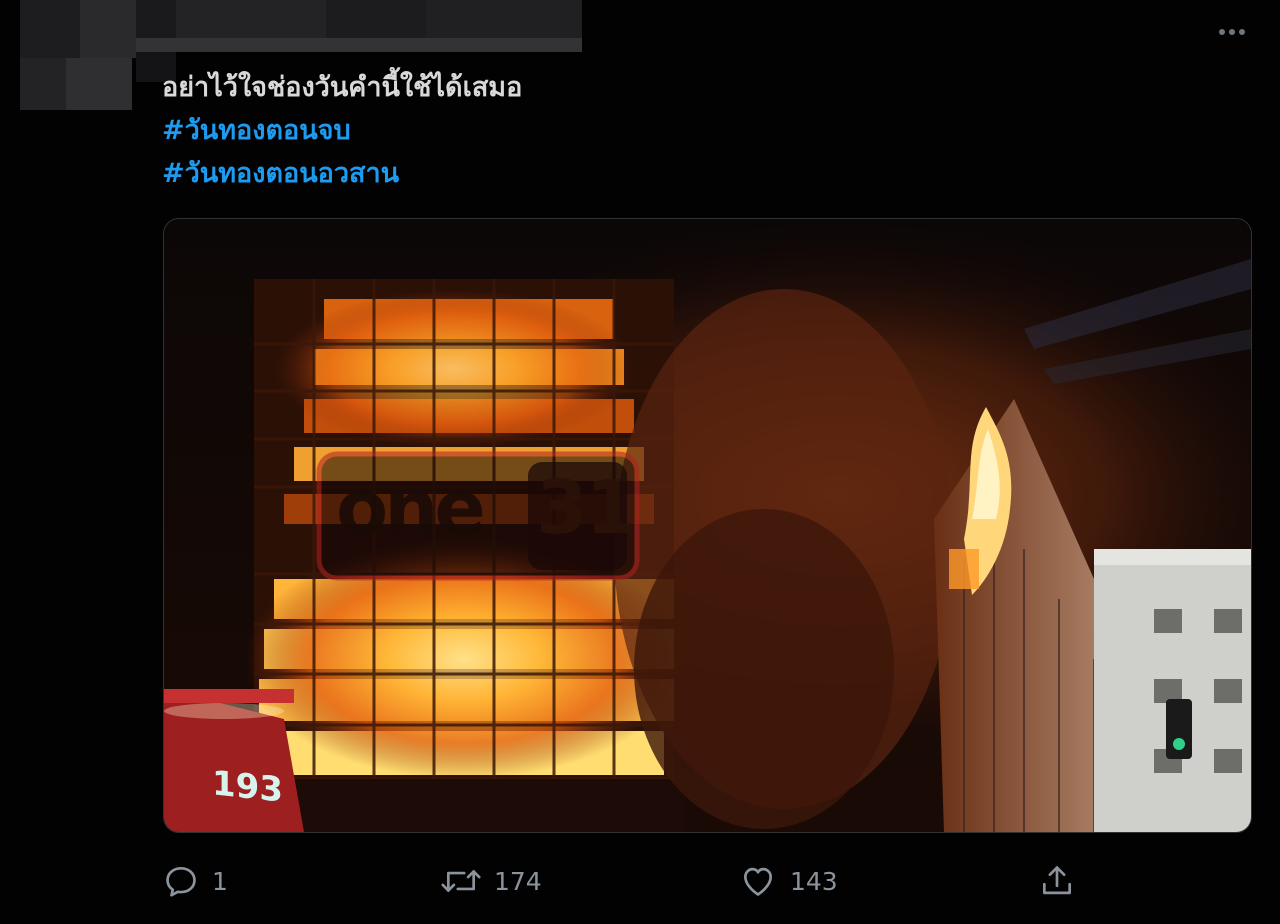 The image size is (1280, 924). I want to click on retweet-count: 174, so click(518, 881).